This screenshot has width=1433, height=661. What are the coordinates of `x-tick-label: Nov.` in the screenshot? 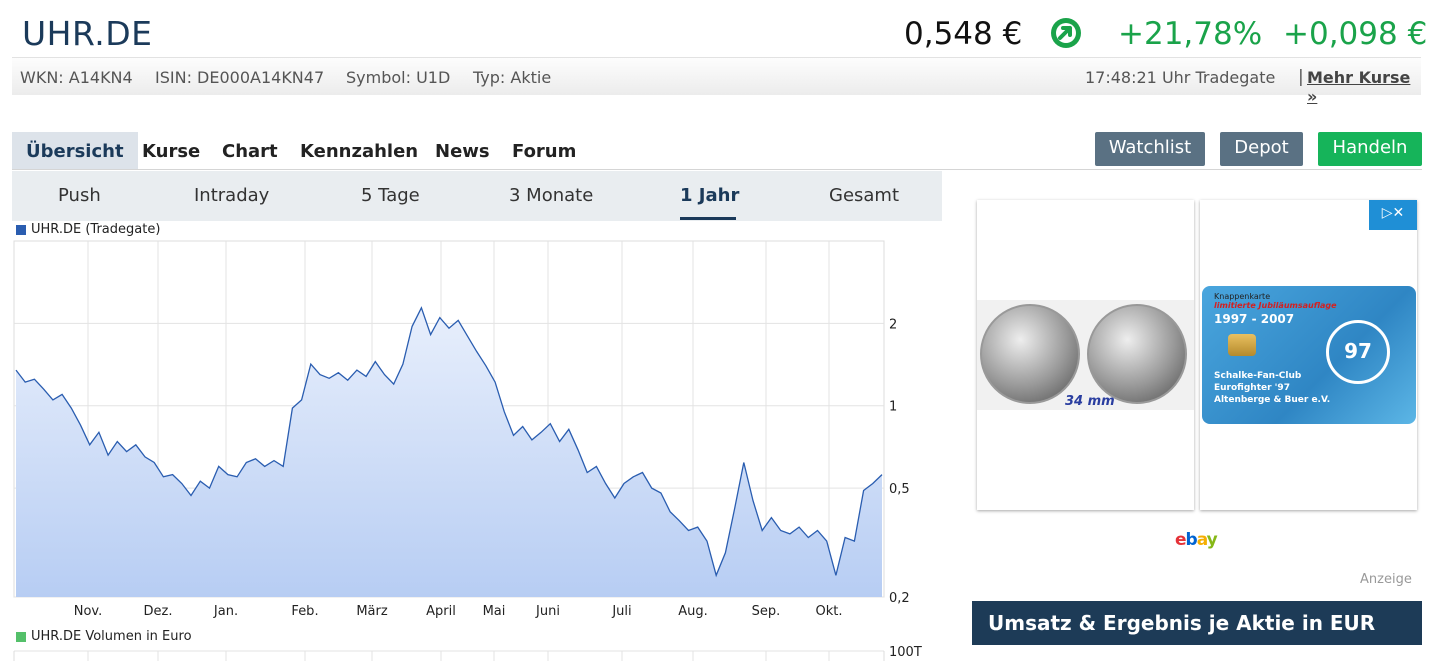 It's located at (88, 611).